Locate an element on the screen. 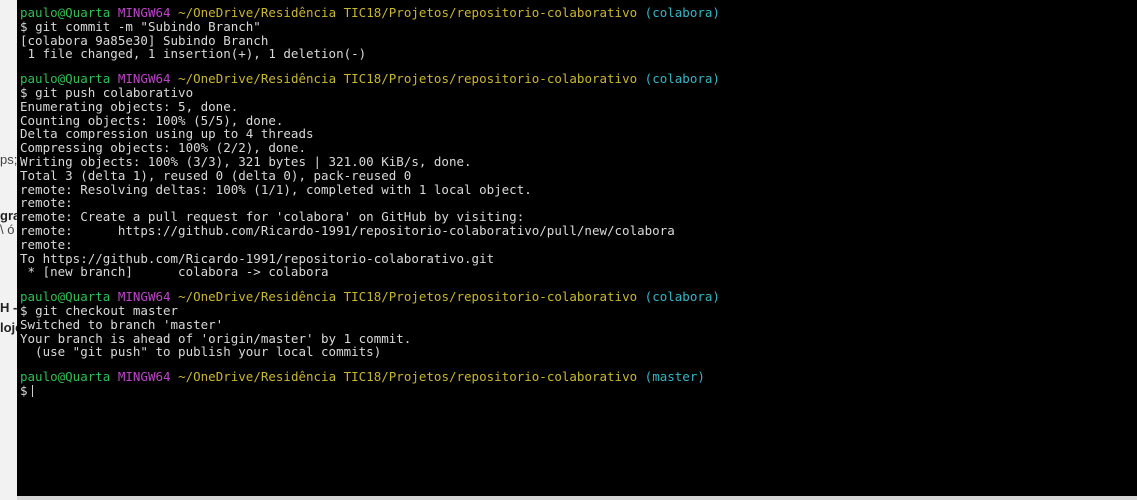  background-text-snippet: ps; is located at coordinates (9, 159).